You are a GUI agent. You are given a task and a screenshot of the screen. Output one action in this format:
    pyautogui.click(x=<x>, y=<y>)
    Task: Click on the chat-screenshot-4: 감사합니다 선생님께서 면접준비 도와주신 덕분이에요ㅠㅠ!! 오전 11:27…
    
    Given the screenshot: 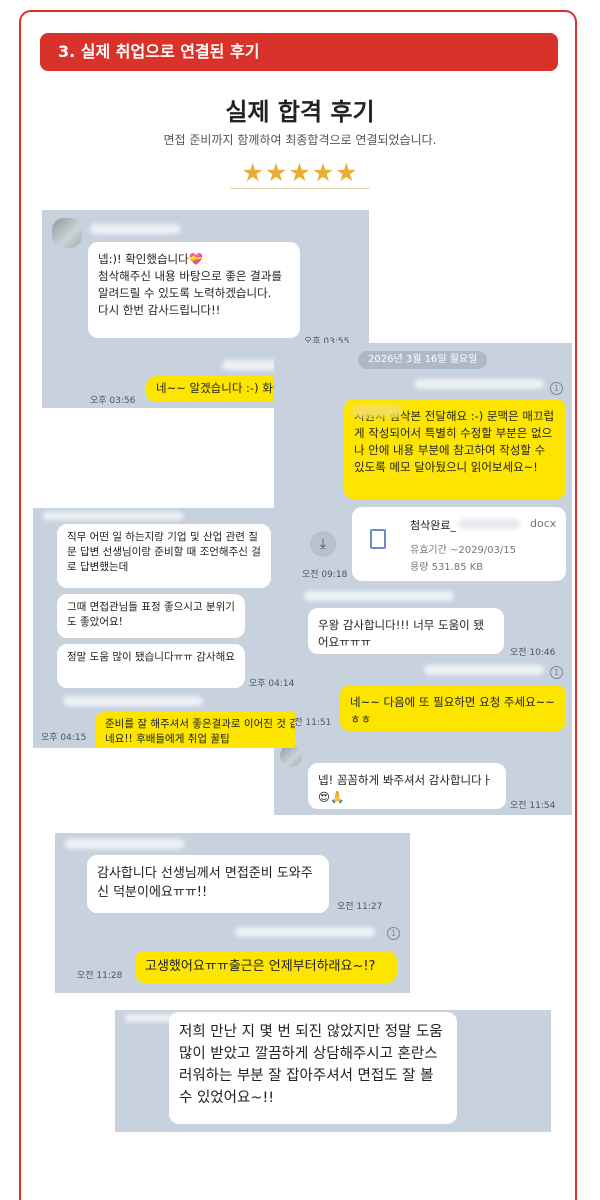 What is the action you would take?
    pyautogui.click(x=232, y=913)
    